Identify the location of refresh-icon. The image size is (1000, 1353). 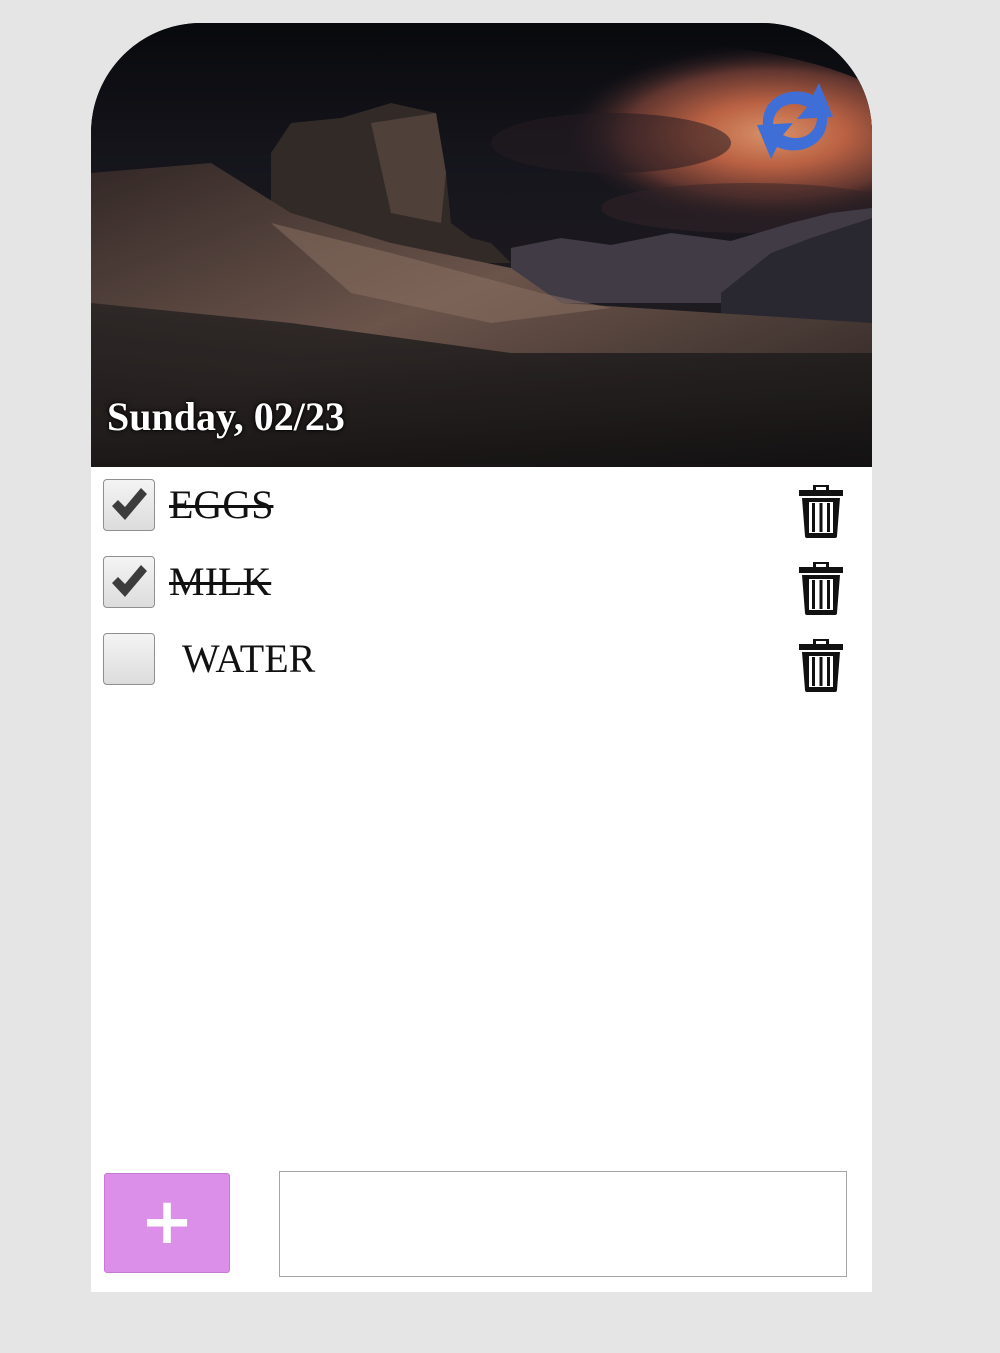
(795, 121).